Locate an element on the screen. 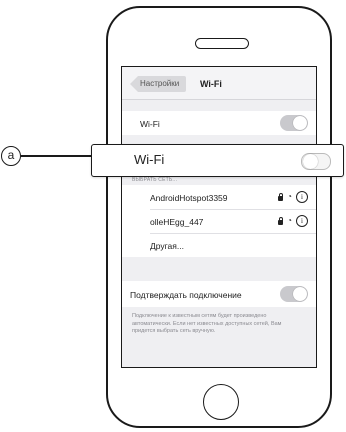 This screenshot has height=432, width=346. ask-to-join-toggle-knob is located at coordinates (300, 294).